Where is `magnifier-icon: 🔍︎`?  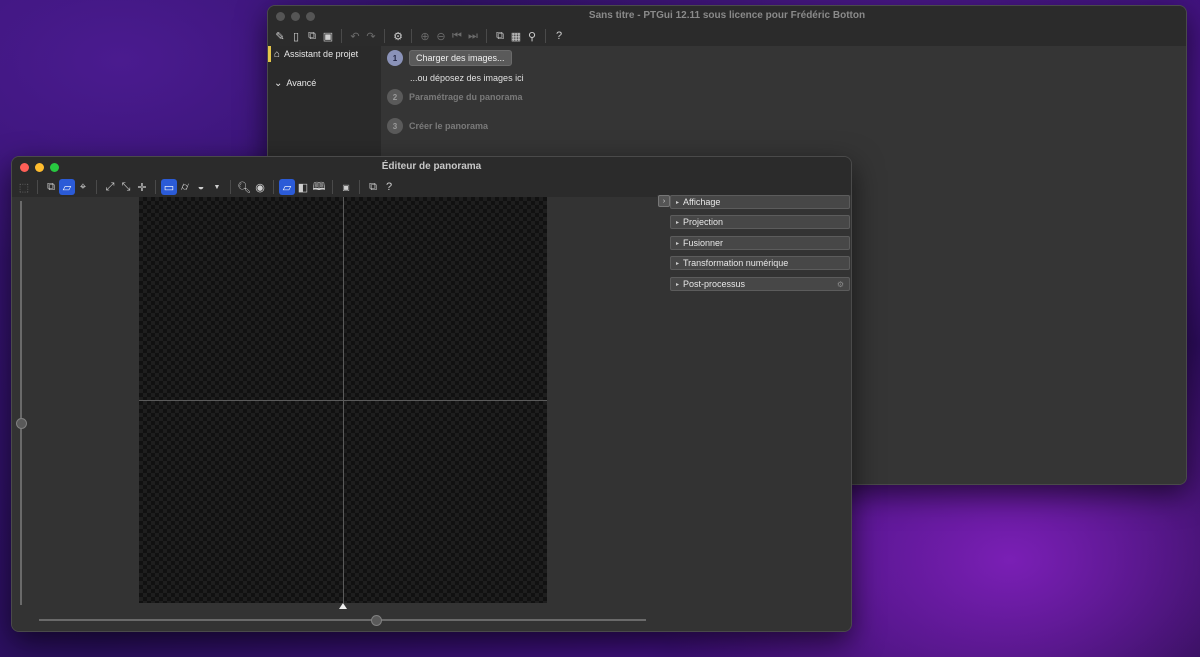 magnifier-icon: 🔍︎ is located at coordinates (244, 187).